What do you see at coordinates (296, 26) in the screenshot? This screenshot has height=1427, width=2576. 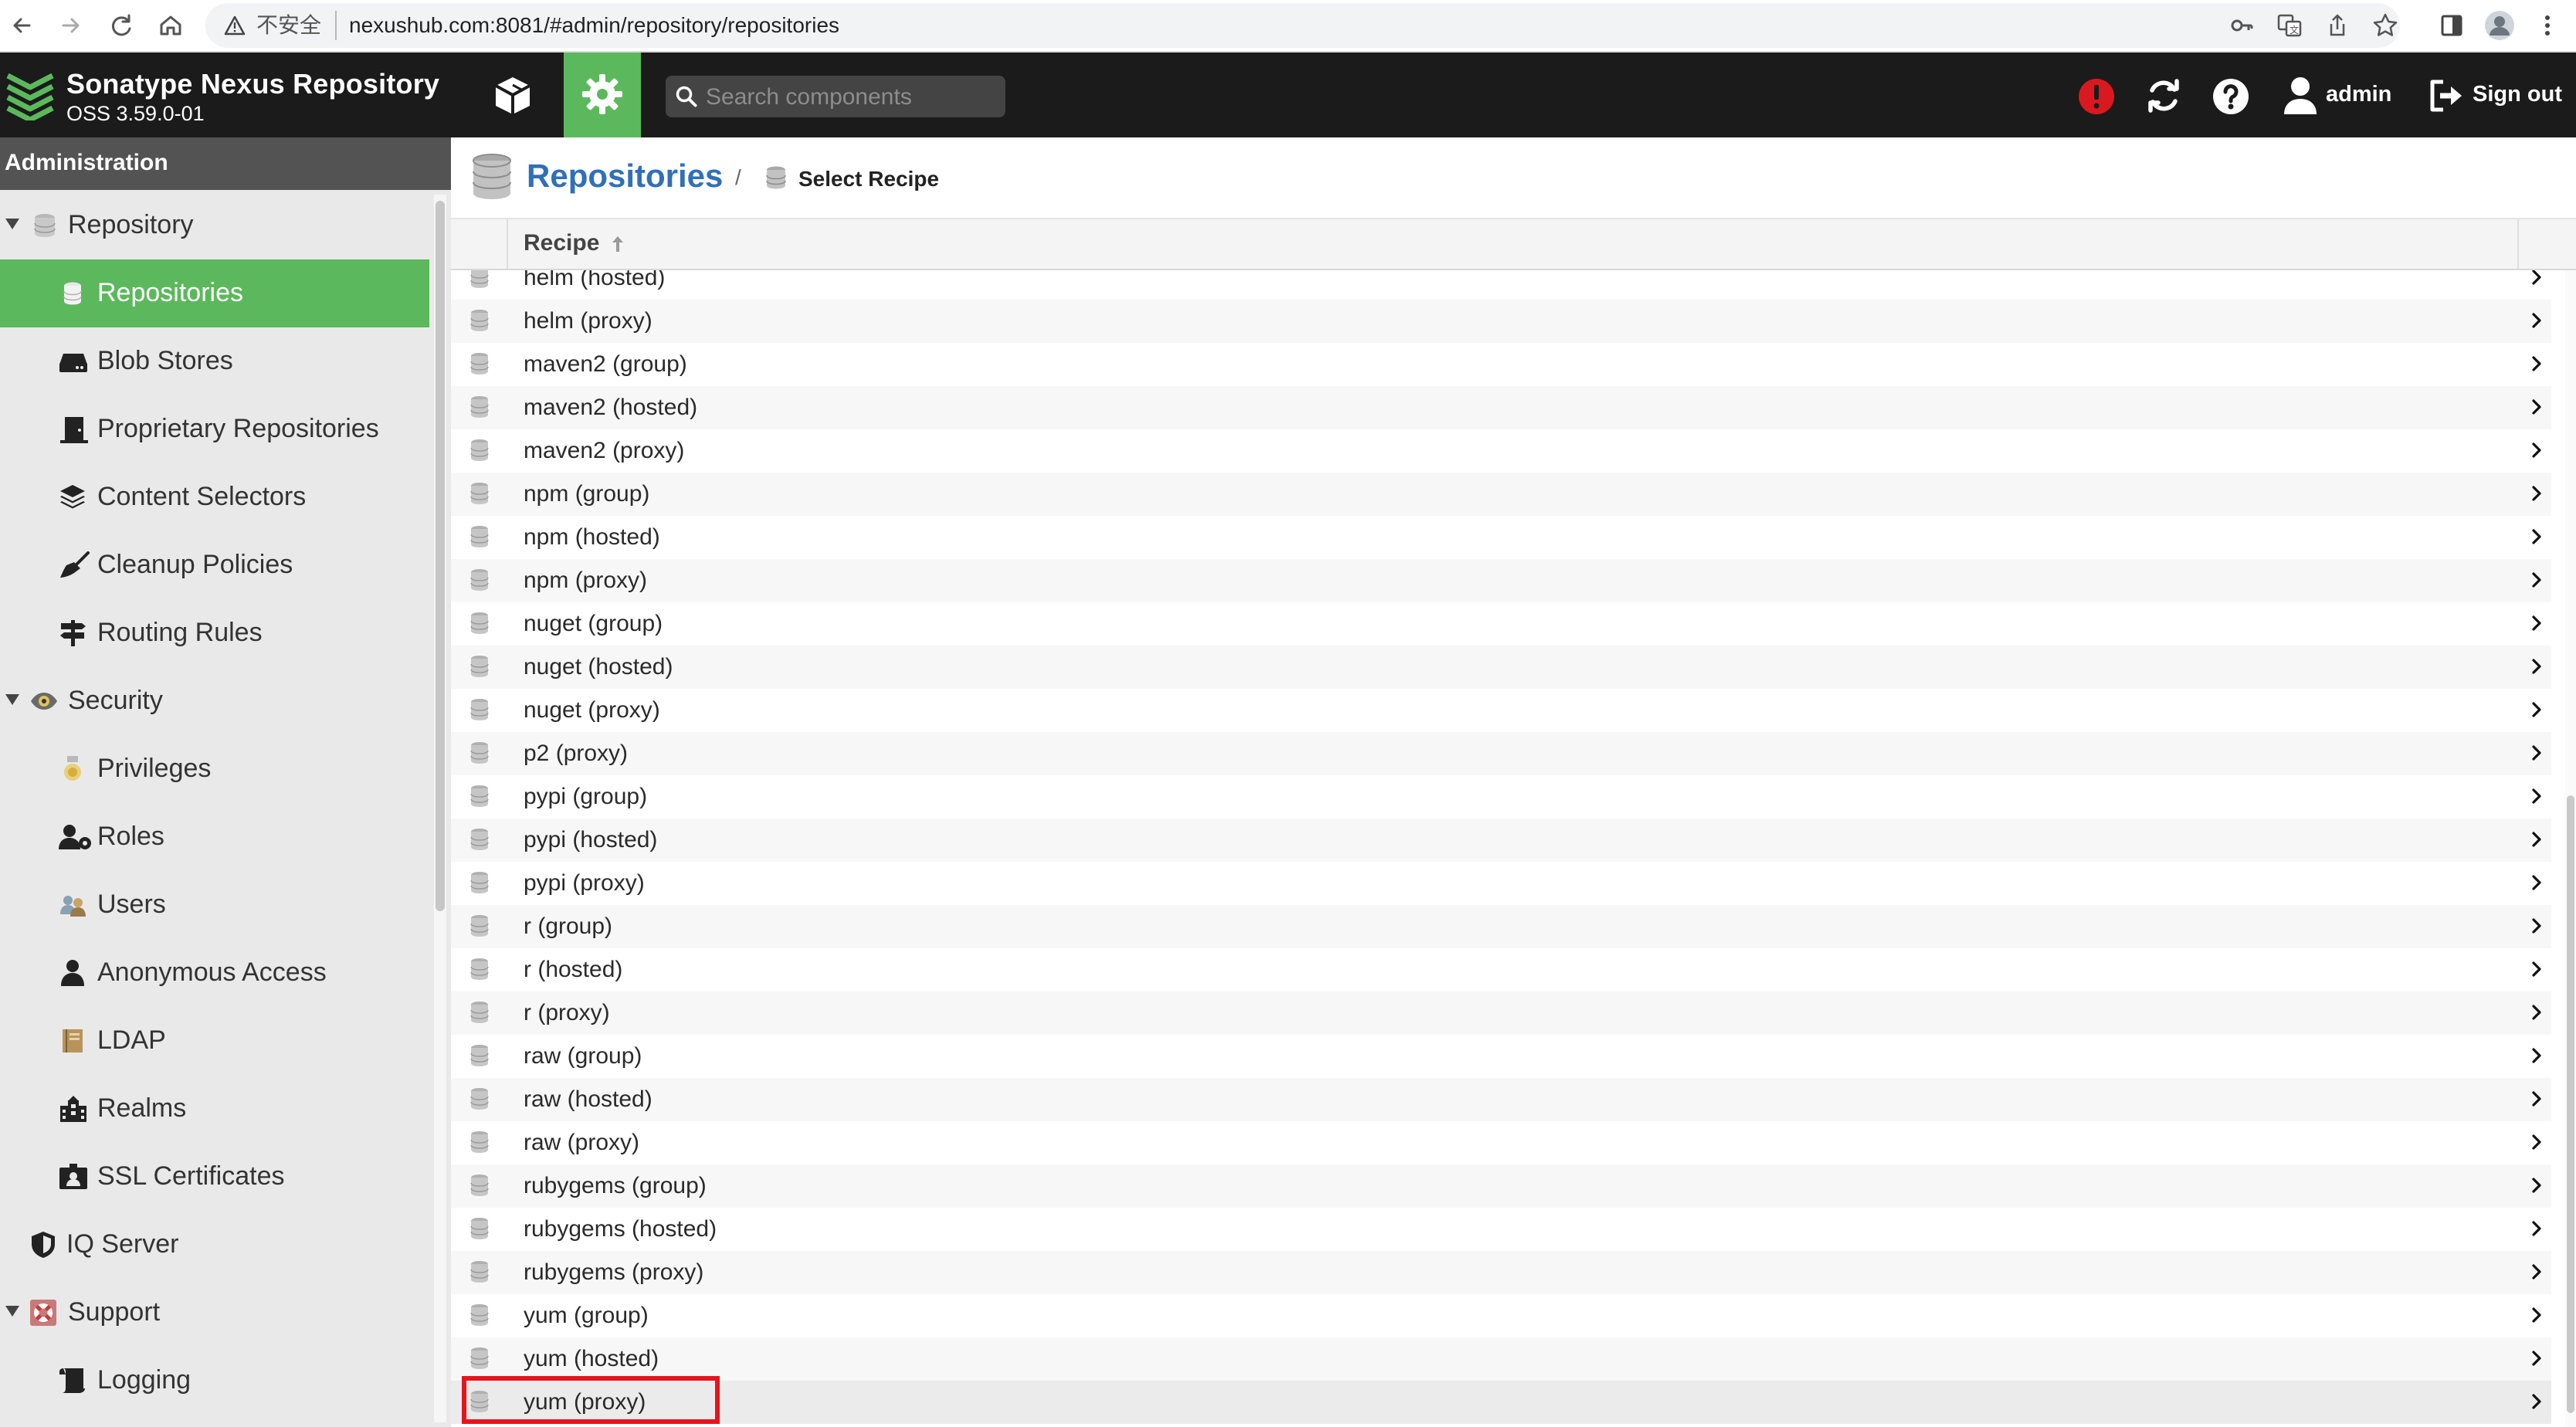 I see `security-label: 不安全` at bounding box center [296, 26].